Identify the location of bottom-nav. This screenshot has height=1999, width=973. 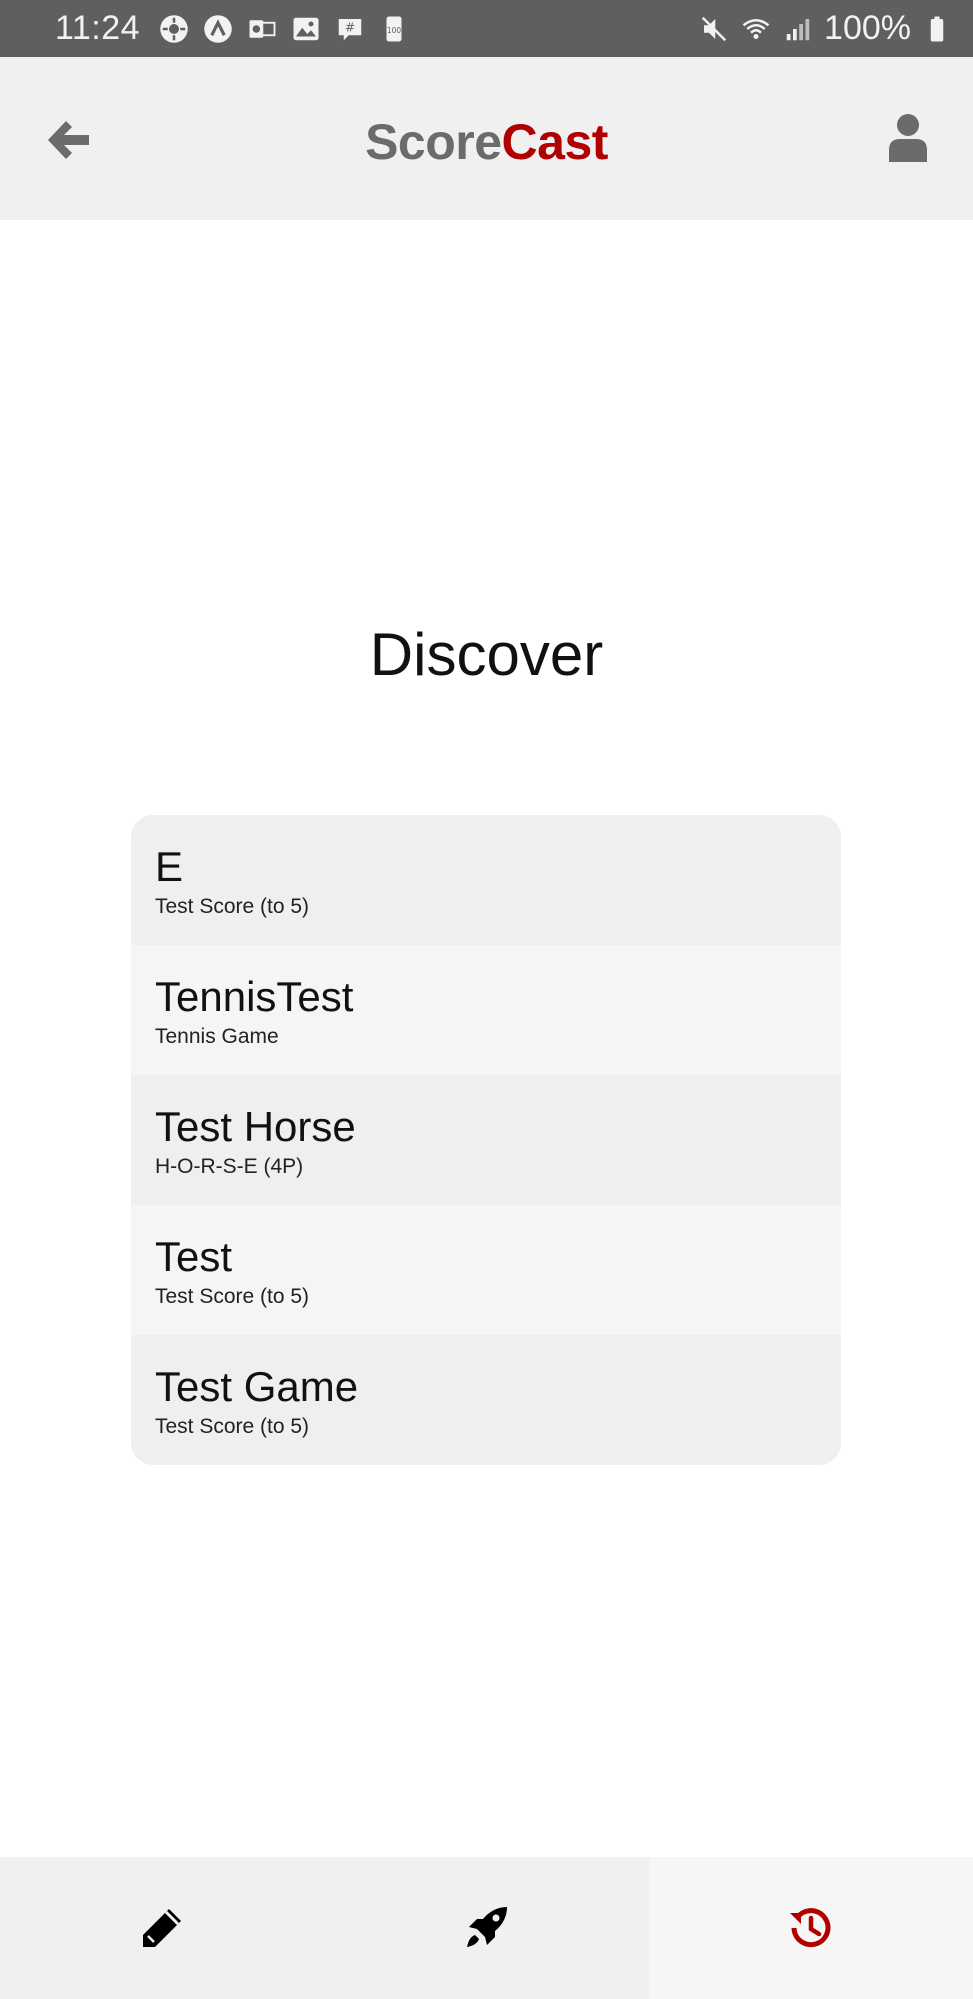
(486, 1928).